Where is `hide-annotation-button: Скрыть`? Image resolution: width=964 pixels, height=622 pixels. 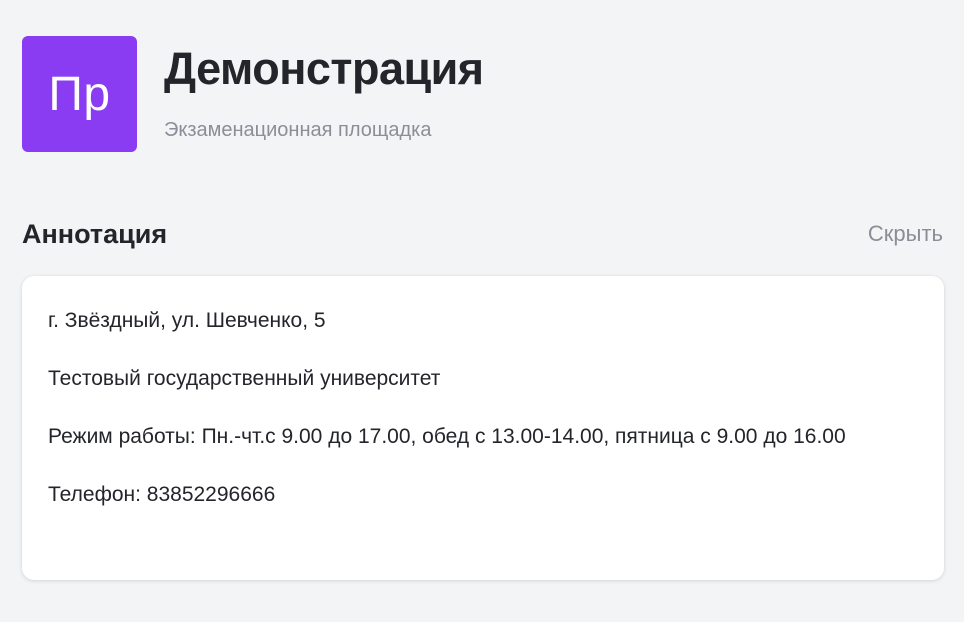
hide-annotation-button: Скрыть is located at coordinates (905, 234).